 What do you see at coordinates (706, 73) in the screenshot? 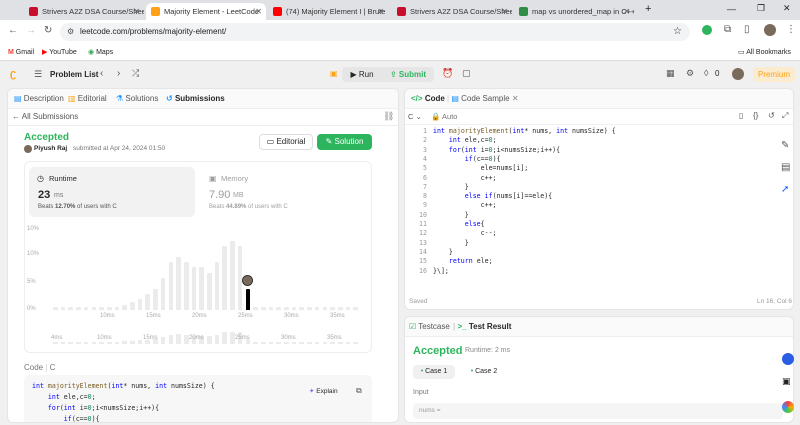
I see `streak-icon: ◊` at bounding box center [706, 73].